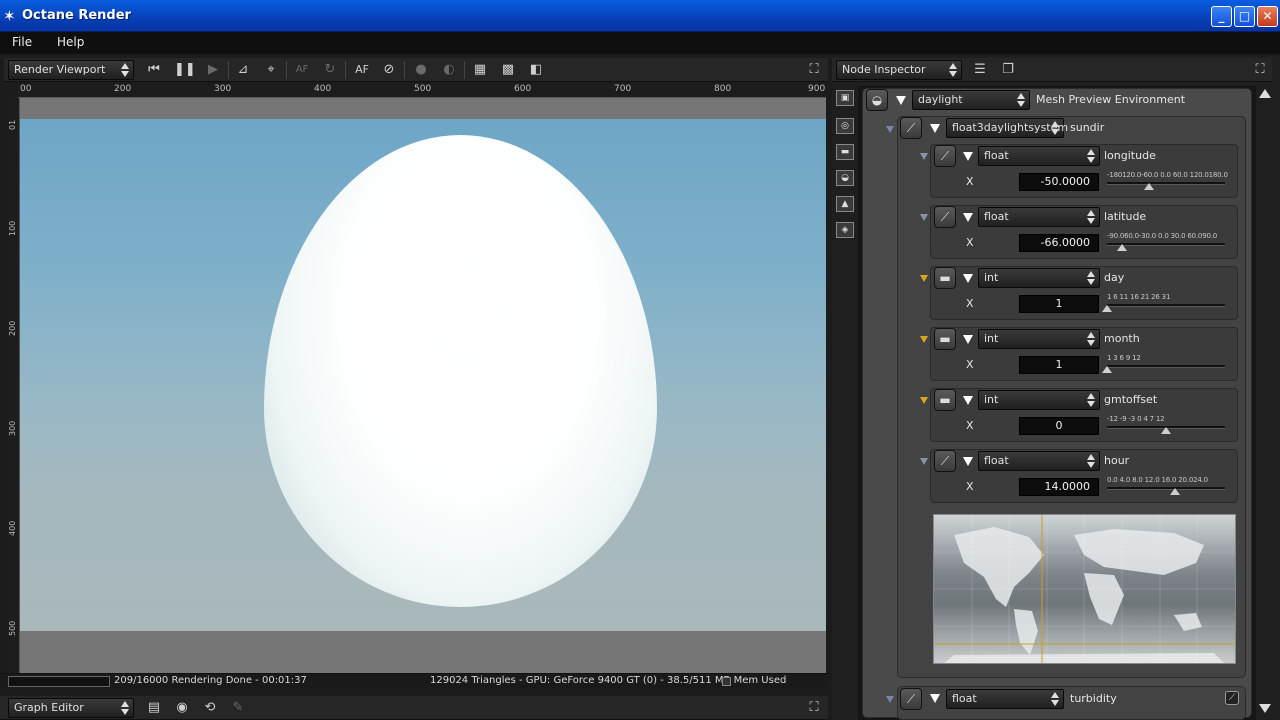 The image size is (1280, 720). Describe the element at coordinates (1059, 426) in the screenshot. I see `param-value-field: 0` at that location.